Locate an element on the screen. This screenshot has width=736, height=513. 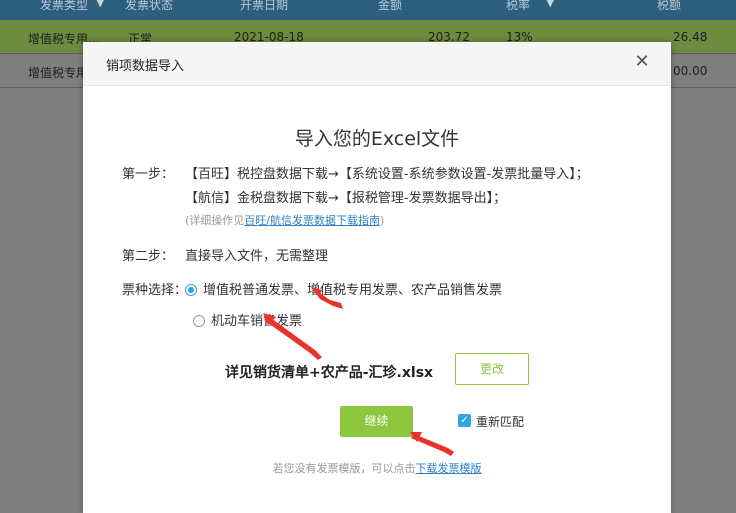
step1-label: 第一步： is located at coordinates (148, 174).